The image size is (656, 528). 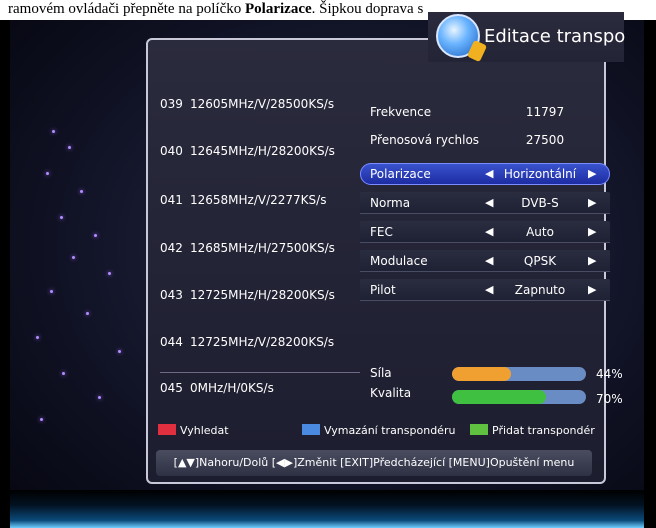 What do you see at coordinates (485, 261) in the screenshot?
I see `modulace-field: Modulace ◀ QPSK ▶` at bounding box center [485, 261].